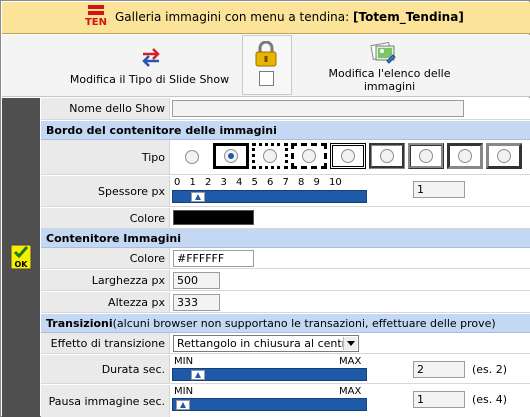  What do you see at coordinates (105, 191) in the screenshot?
I see `border-thickness-label: Spessore px` at bounding box center [105, 191].